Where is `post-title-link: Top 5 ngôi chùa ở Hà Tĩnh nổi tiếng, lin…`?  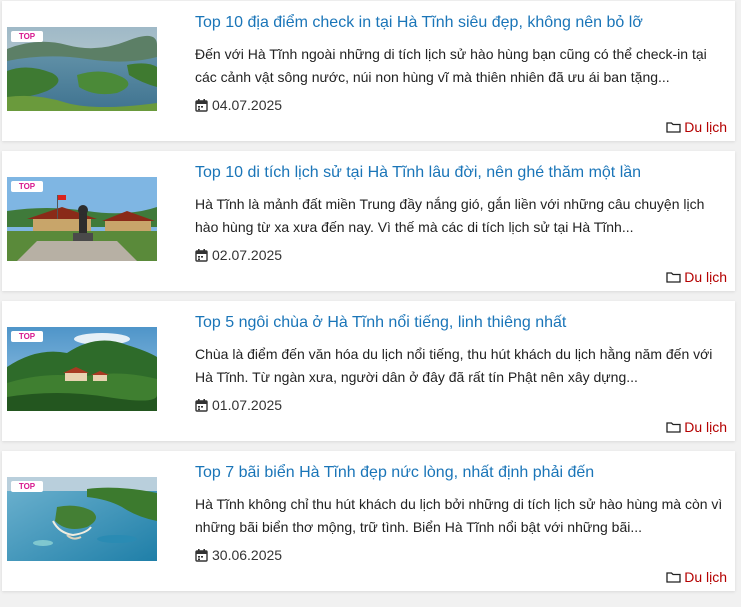 post-title-link: Top 5 ngôi chùa ở Hà Tĩnh nổi tiếng, lin… is located at coordinates (380, 323).